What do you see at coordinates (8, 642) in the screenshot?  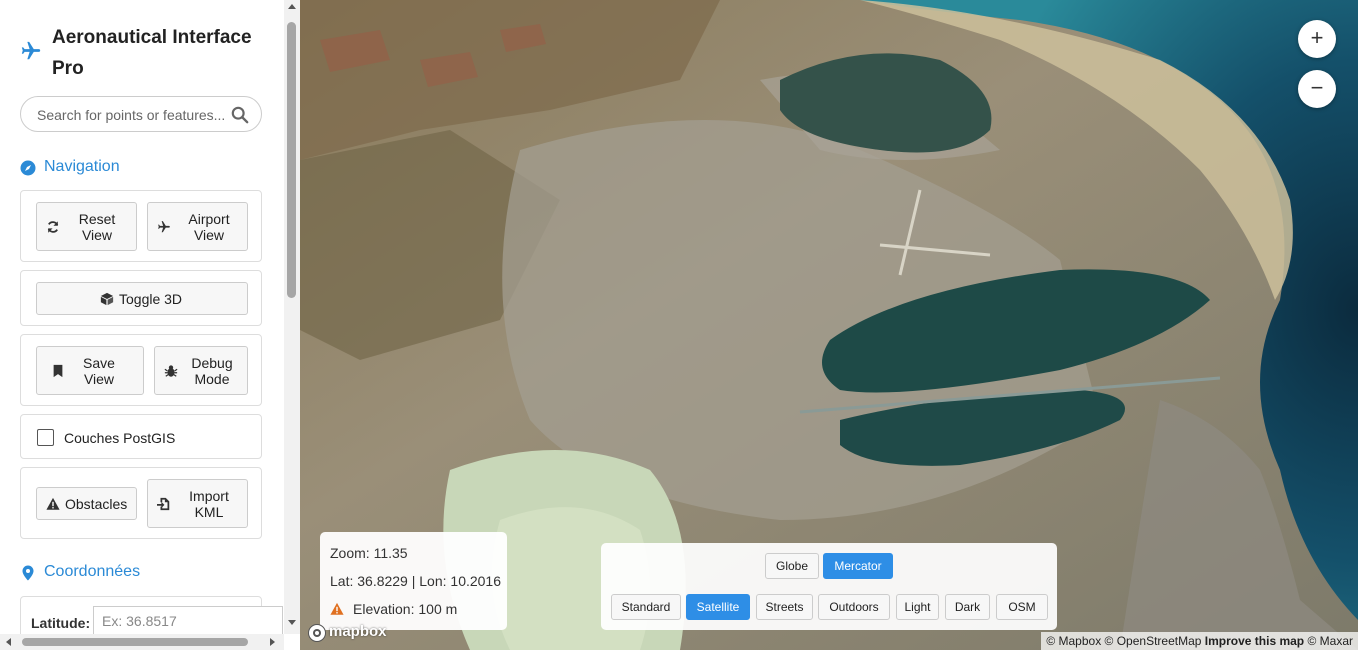 I see `scroll-left-arrow-icon` at bounding box center [8, 642].